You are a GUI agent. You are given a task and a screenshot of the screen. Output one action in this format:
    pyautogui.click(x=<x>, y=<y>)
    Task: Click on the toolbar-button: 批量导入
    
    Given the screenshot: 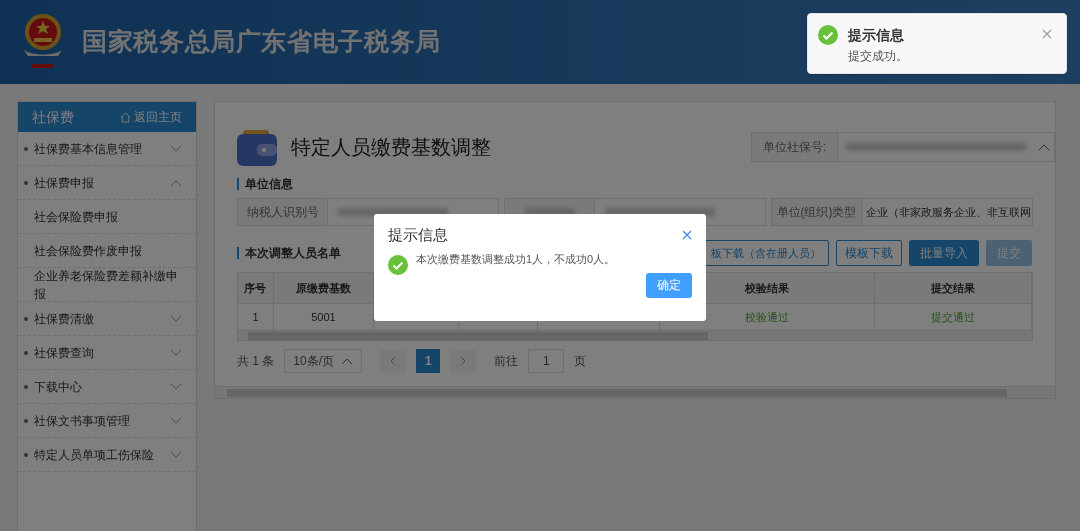 What is the action you would take?
    pyautogui.click(x=944, y=253)
    